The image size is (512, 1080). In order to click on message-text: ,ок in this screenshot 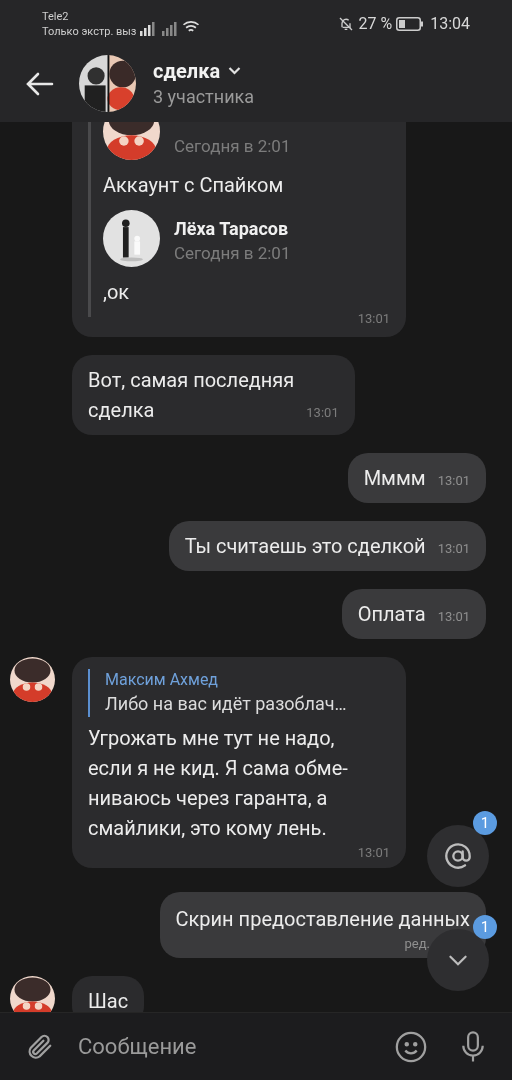, I will do `click(117, 292)`.